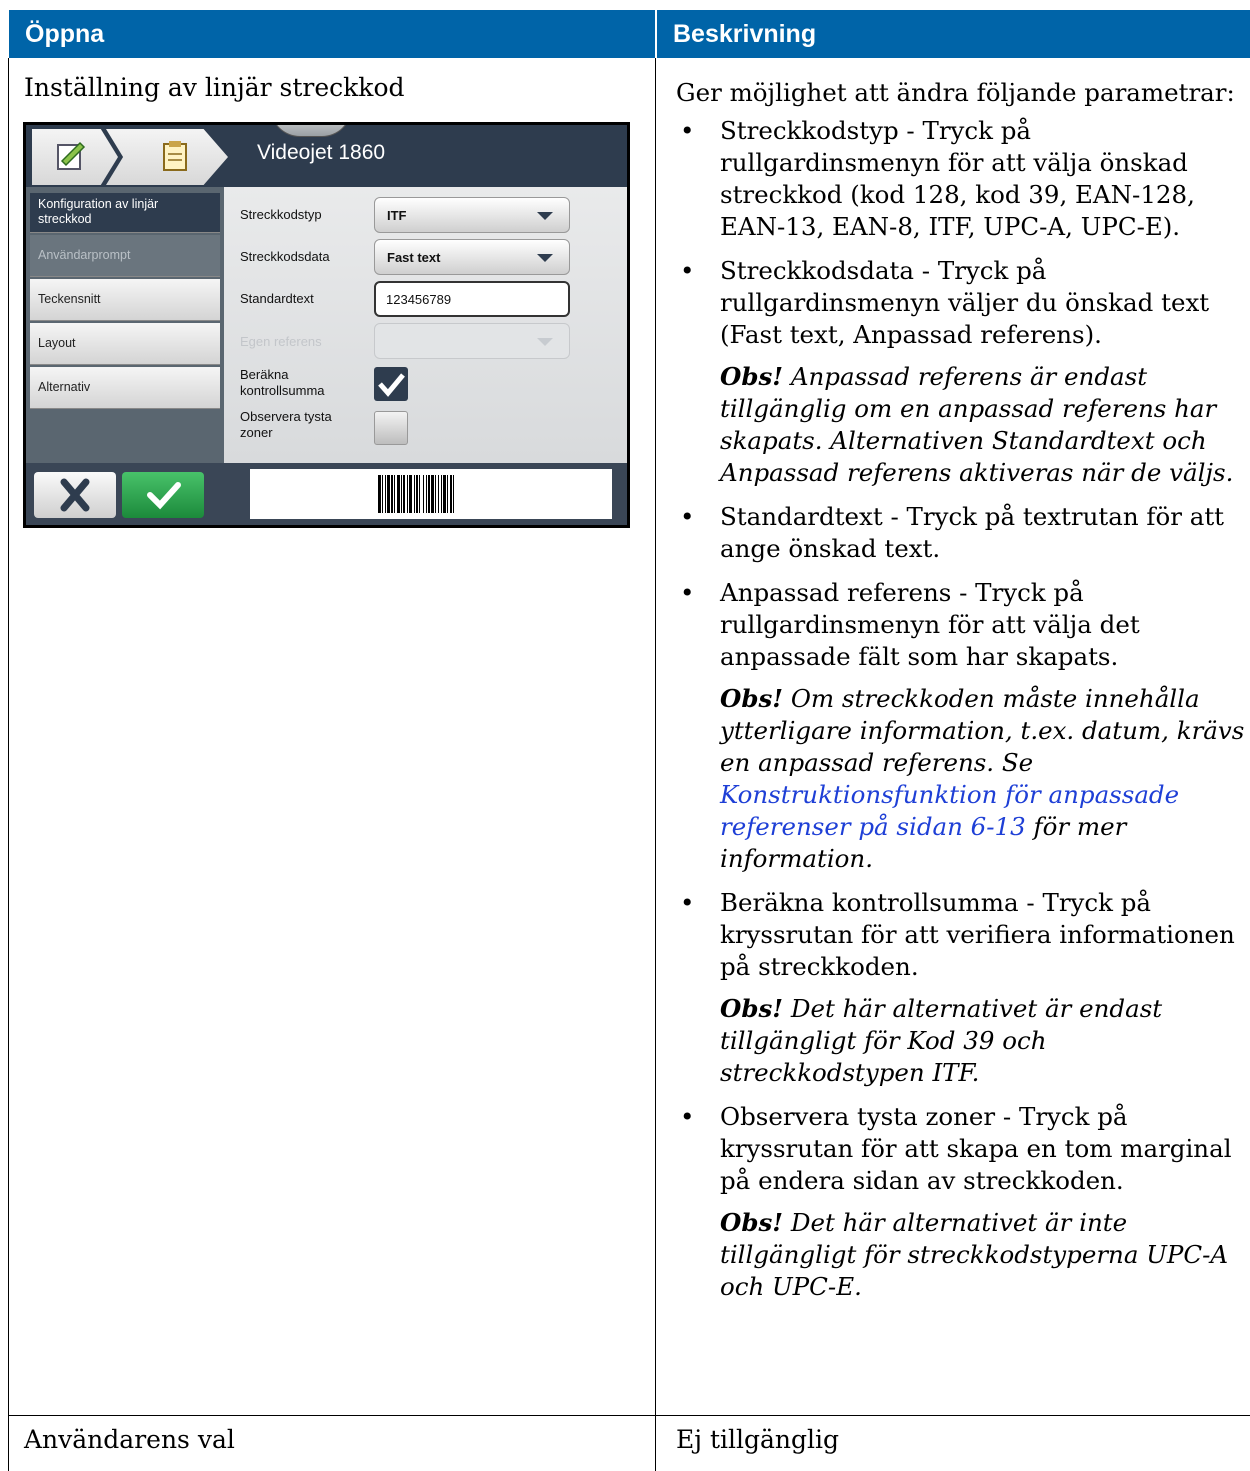  Describe the element at coordinates (655, 764) in the screenshot. I see `table-divider-vertical` at that location.